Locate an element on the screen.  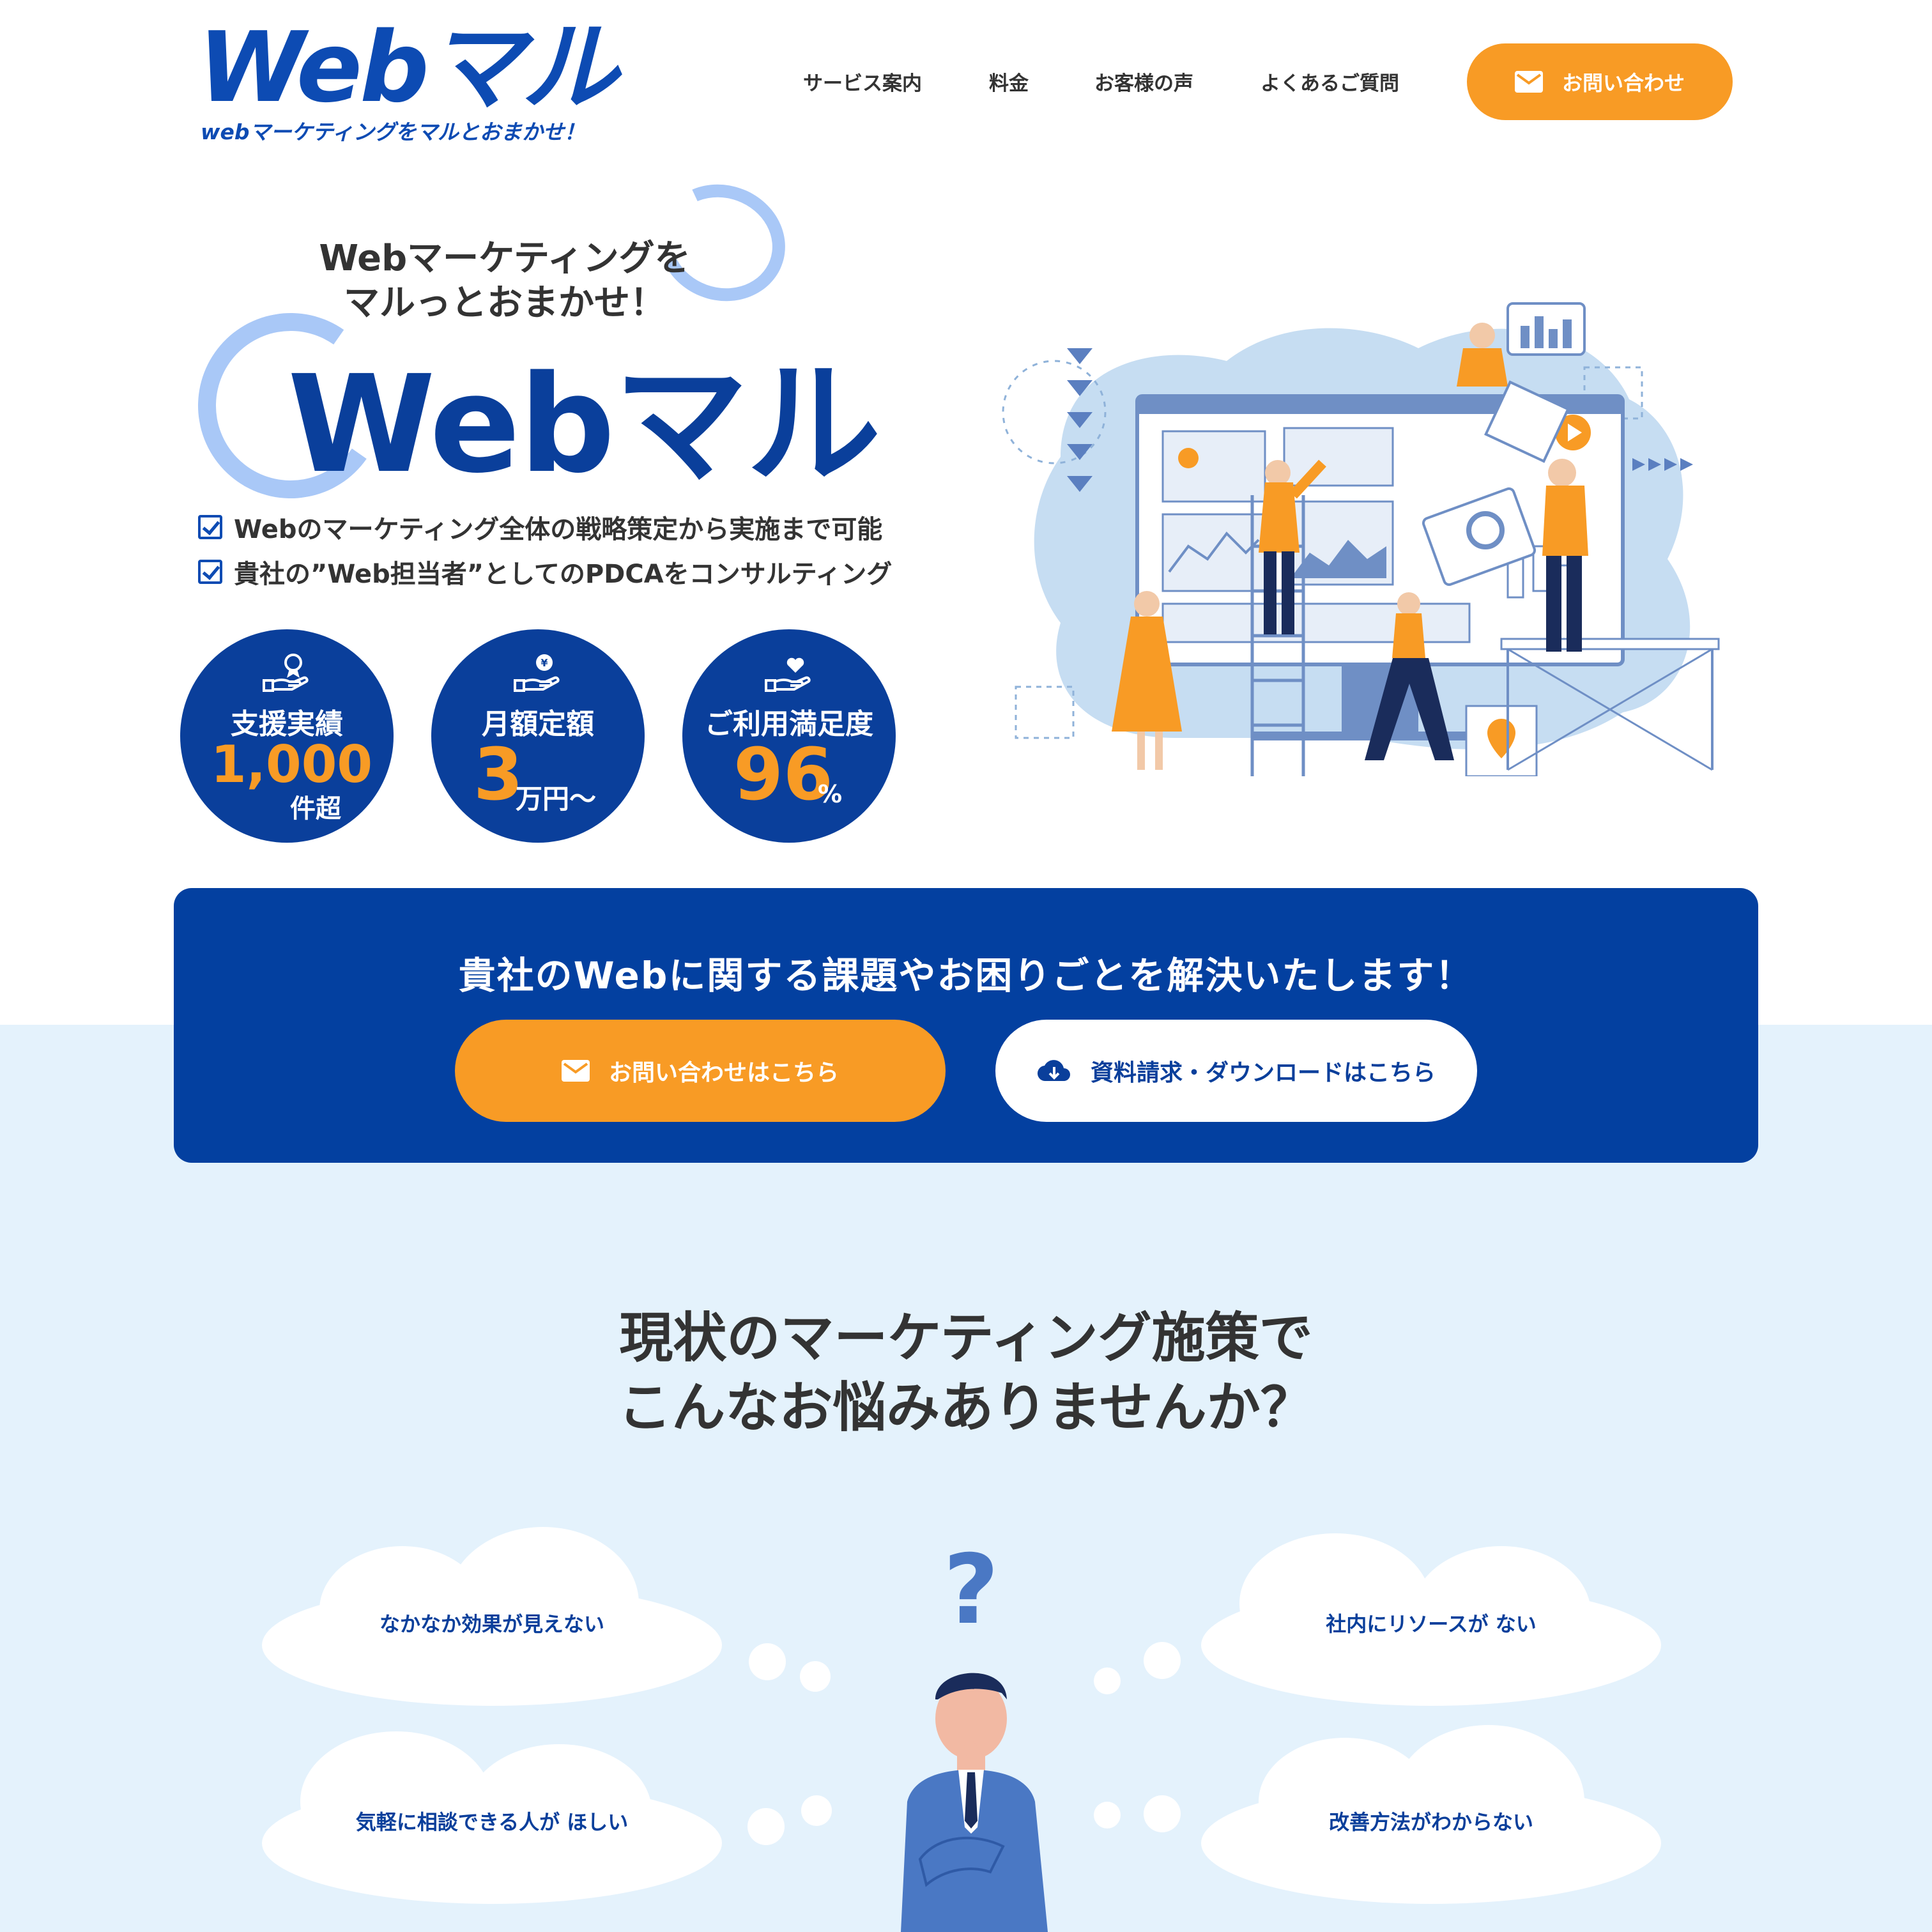
stat-unit: 件超 is located at coordinates (315, 809).